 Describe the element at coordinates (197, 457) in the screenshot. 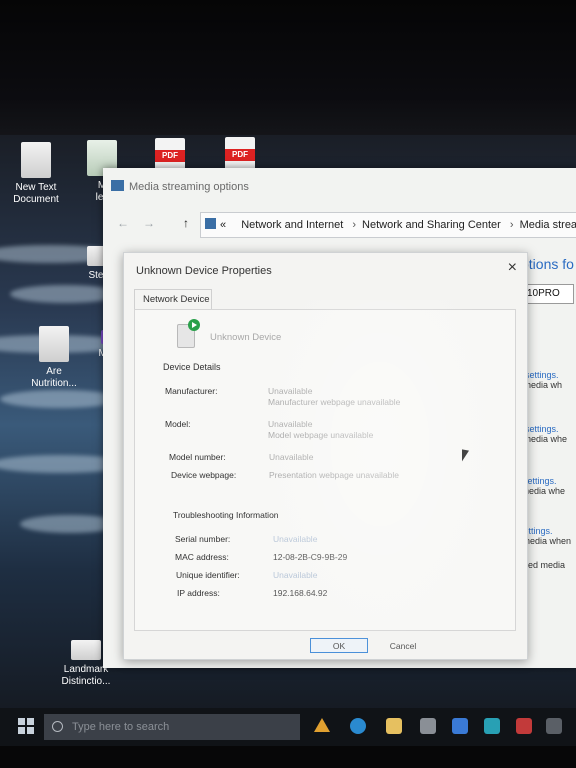

I see `model-number-label: Model number:` at that location.